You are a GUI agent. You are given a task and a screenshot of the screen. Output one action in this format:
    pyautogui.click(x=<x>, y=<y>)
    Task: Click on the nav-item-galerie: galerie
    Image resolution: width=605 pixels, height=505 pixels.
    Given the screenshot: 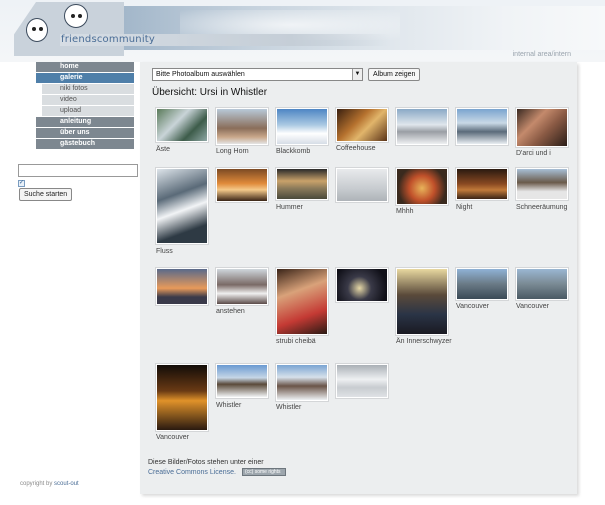 What is the action you would take?
    pyautogui.click(x=85, y=78)
    